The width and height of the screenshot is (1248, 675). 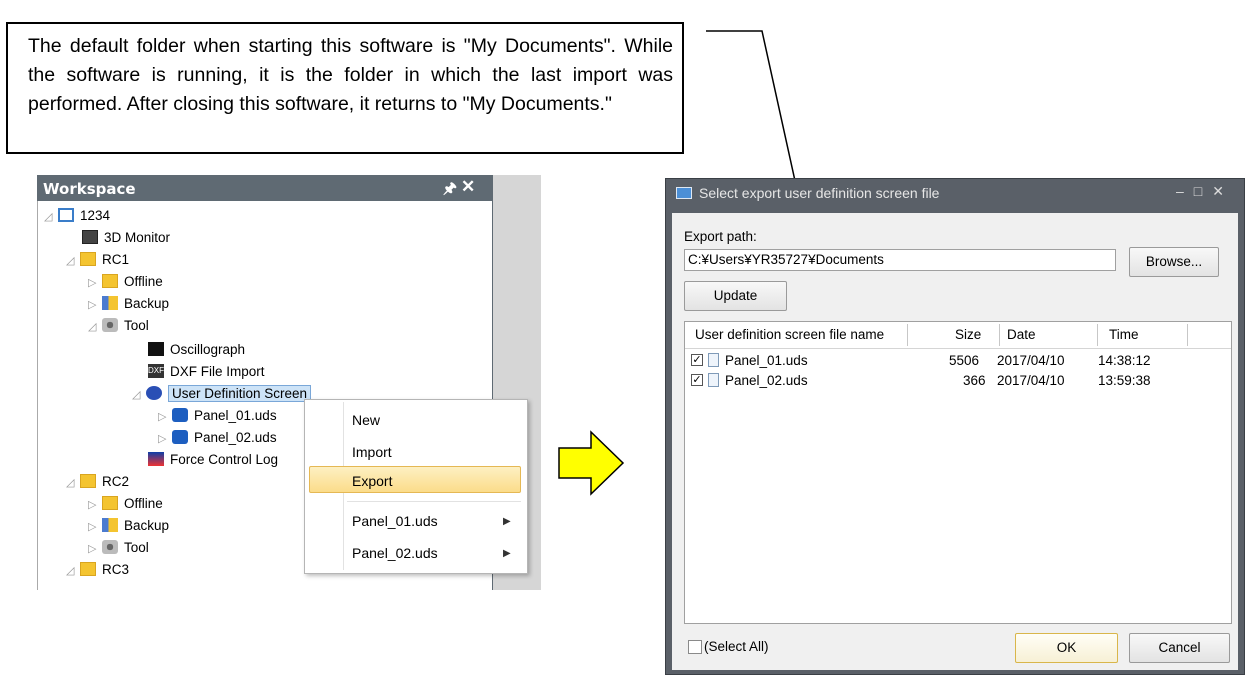 What do you see at coordinates (264, 188) in the screenshot?
I see `workspace-header: Workspace 🖈 ✕` at bounding box center [264, 188].